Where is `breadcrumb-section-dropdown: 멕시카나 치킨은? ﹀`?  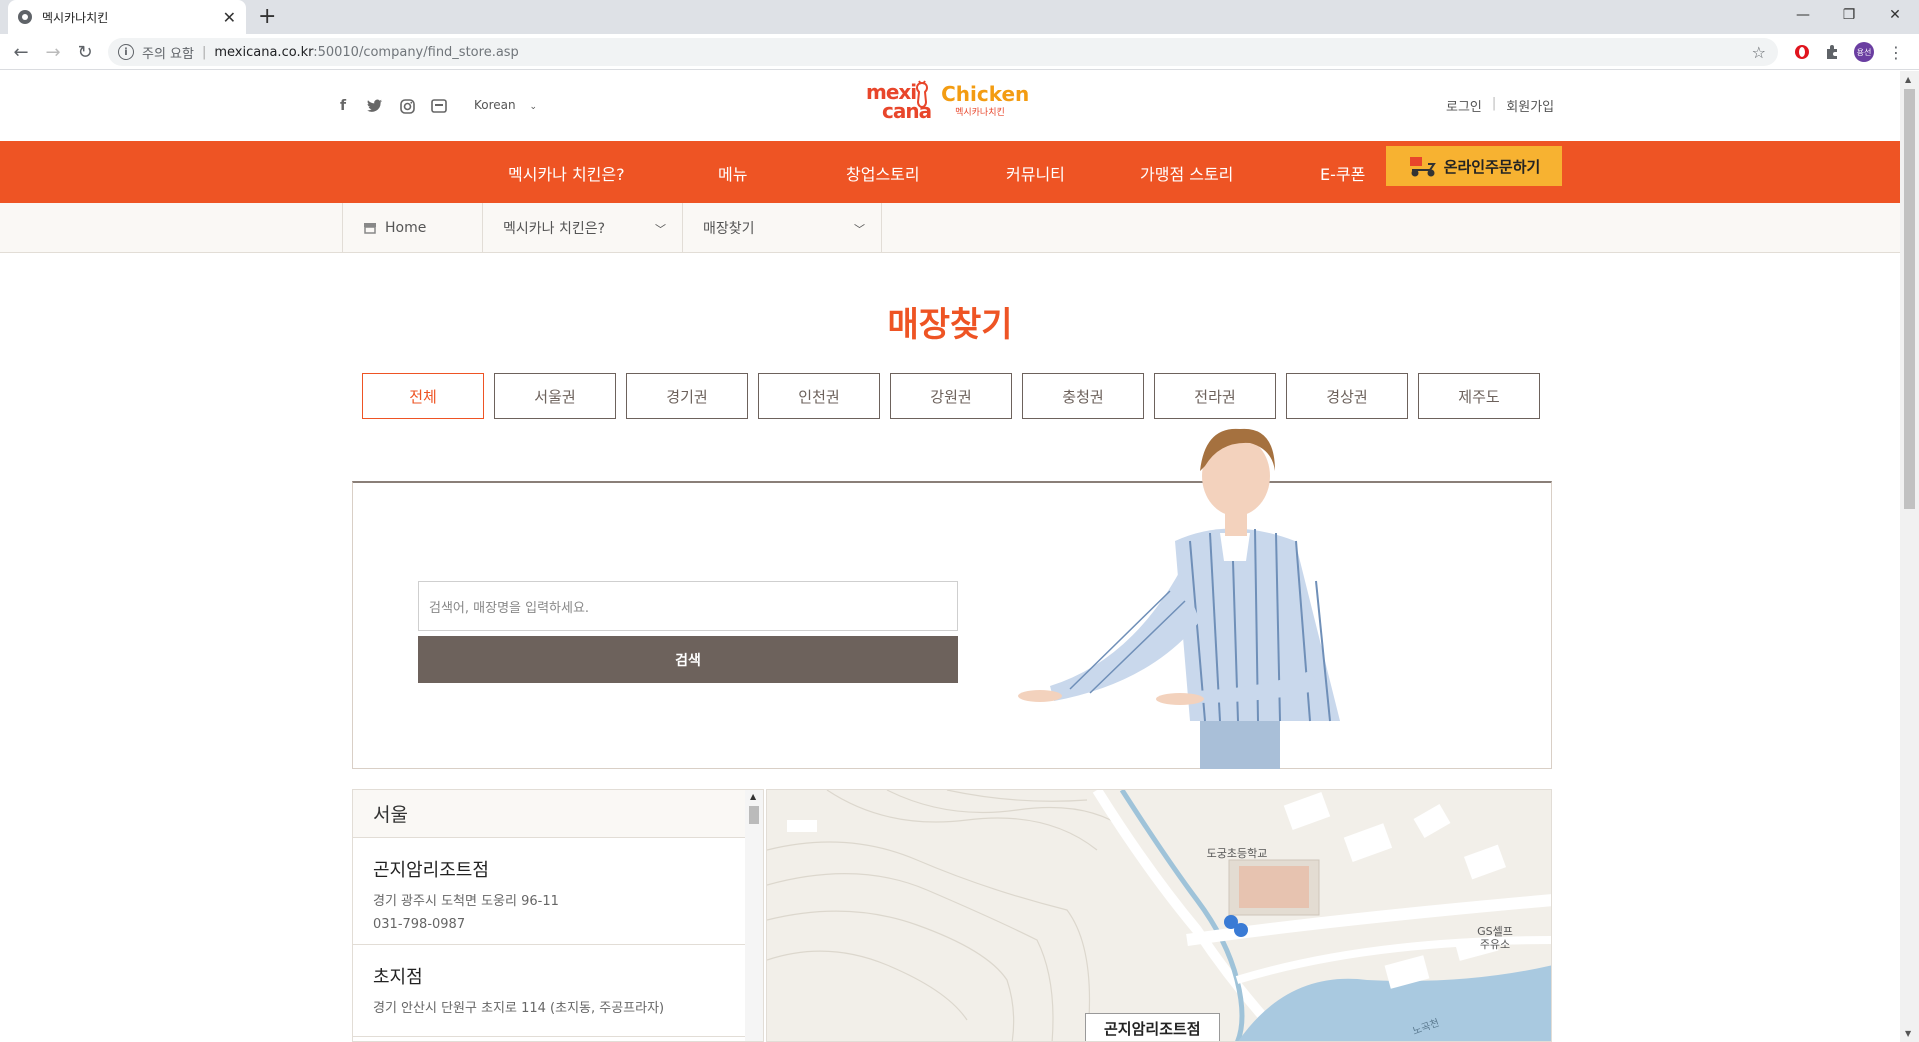 breadcrumb-section-dropdown: 멕시카나 치킨은? ﹀ is located at coordinates (582, 228).